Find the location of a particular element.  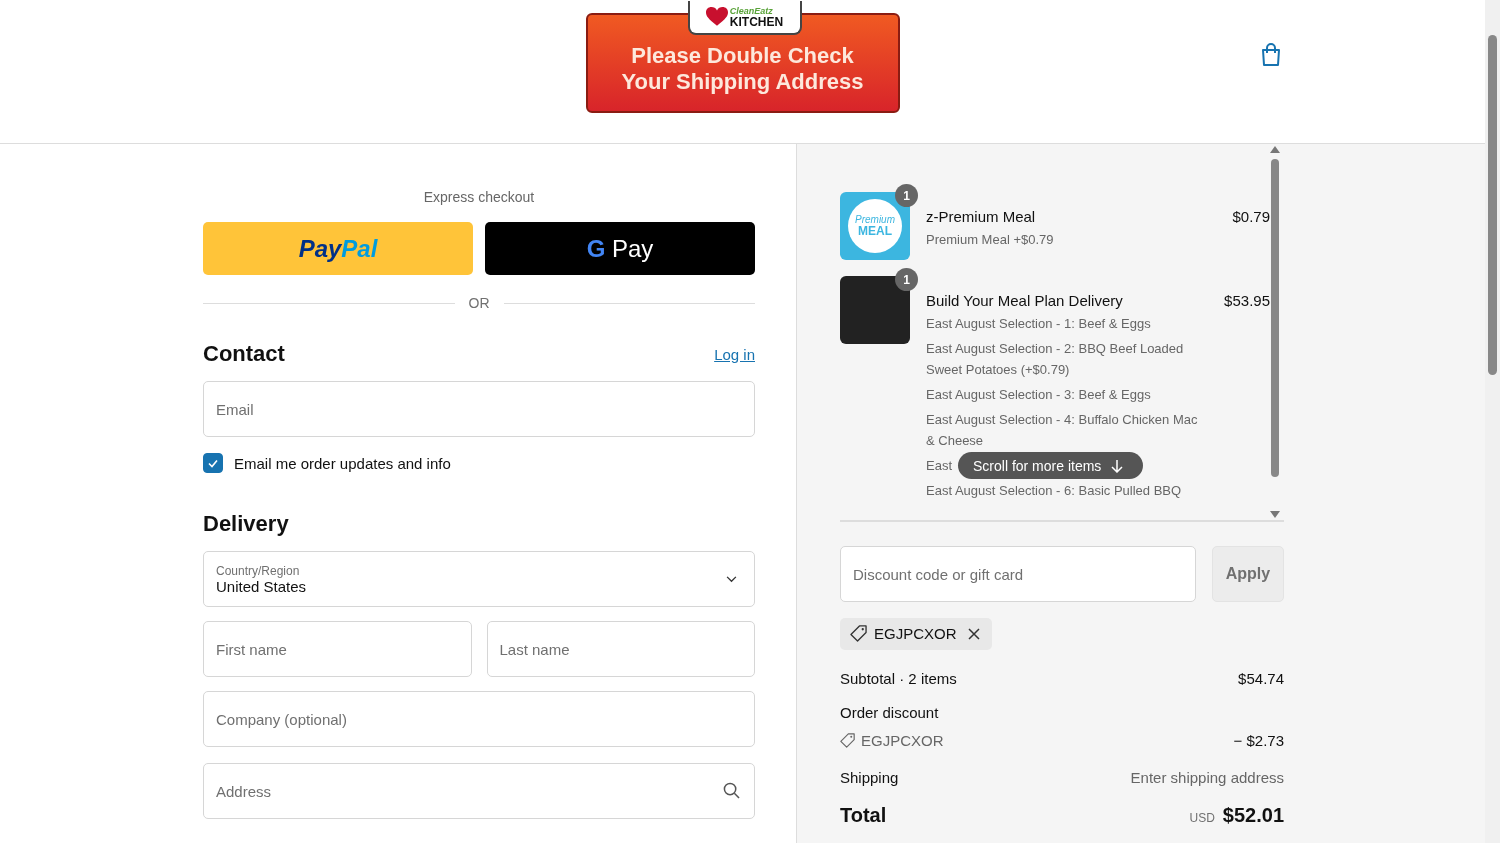

section-heading: Contact is located at coordinates (244, 354).